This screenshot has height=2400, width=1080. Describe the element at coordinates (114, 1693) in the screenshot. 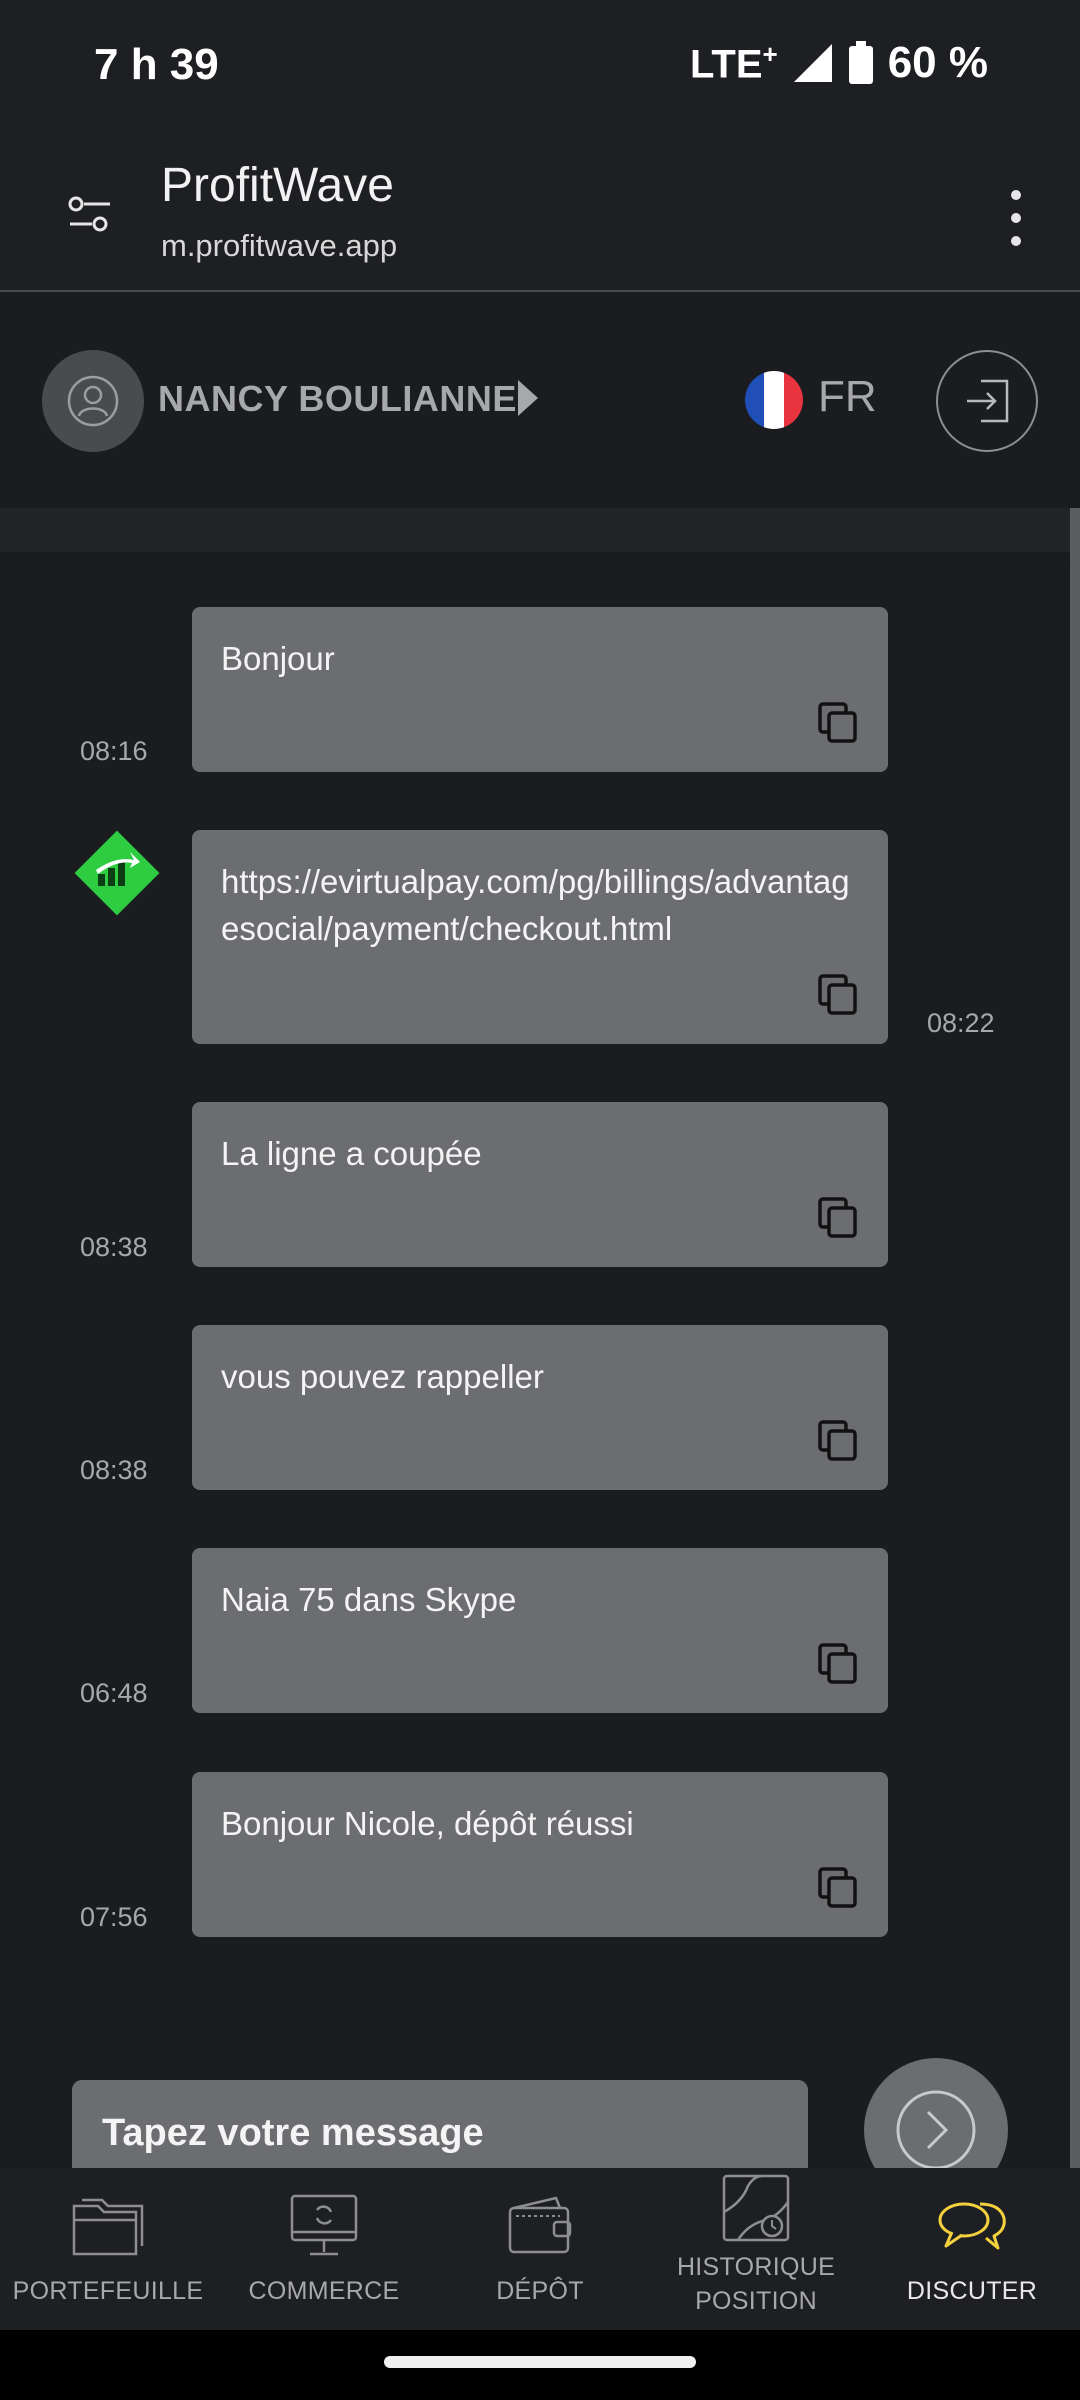

I see `message-time: 06:48` at that location.